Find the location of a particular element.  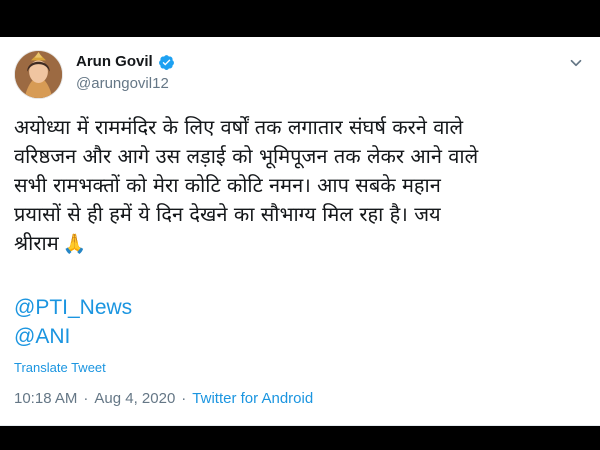

tweet-time: 10:18 AM is located at coordinates (45, 399).